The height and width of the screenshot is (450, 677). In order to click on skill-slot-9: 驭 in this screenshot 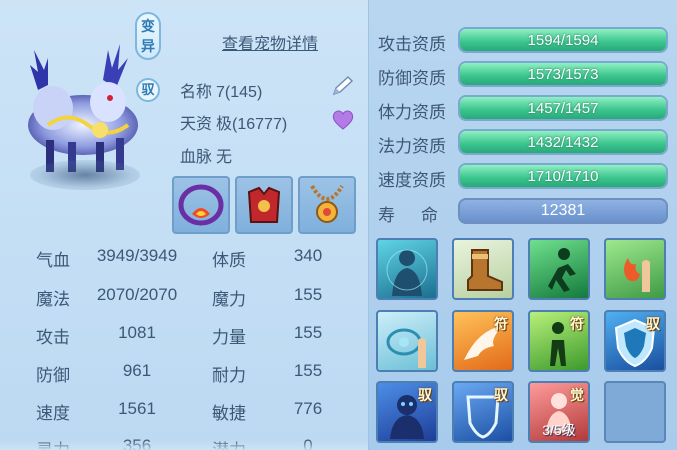, I will do `click(407, 412)`.